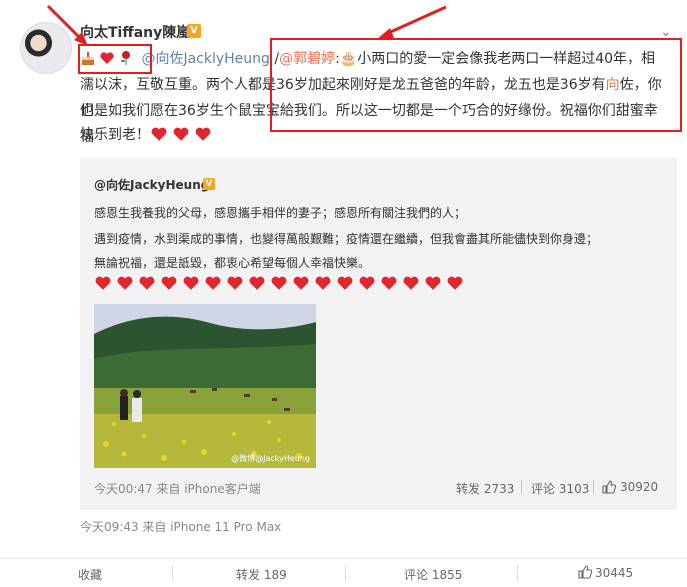 This screenshot has height=587, width=687. Describe the element at coordinates (614, 573) in the screenshot. I see `like-button: 30445` at that location.